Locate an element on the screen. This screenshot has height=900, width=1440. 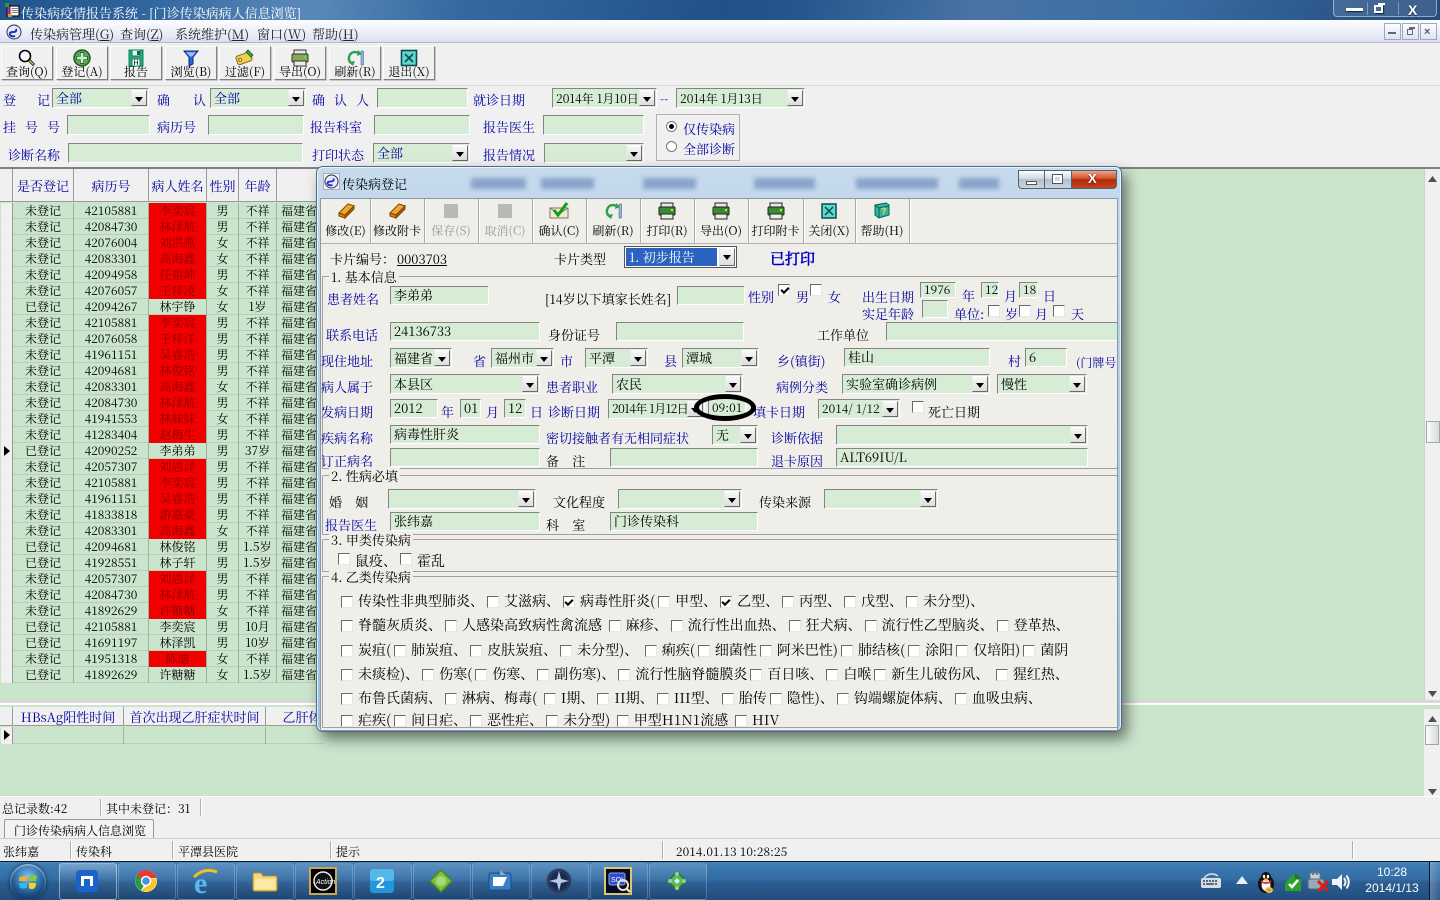
svg-text: Action is located at coordinates (325, 882).